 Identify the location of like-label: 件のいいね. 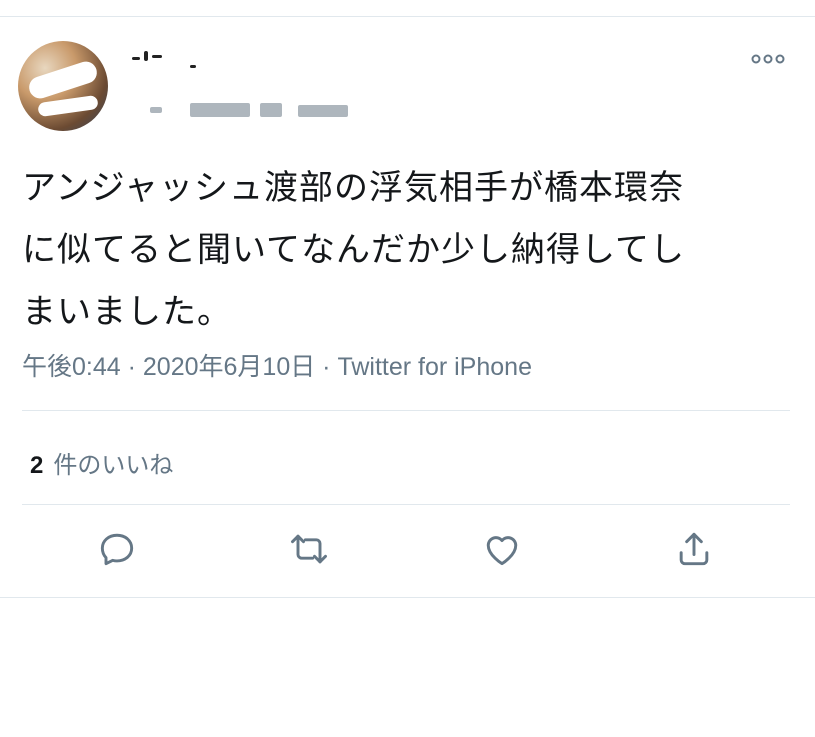
(113, 465).